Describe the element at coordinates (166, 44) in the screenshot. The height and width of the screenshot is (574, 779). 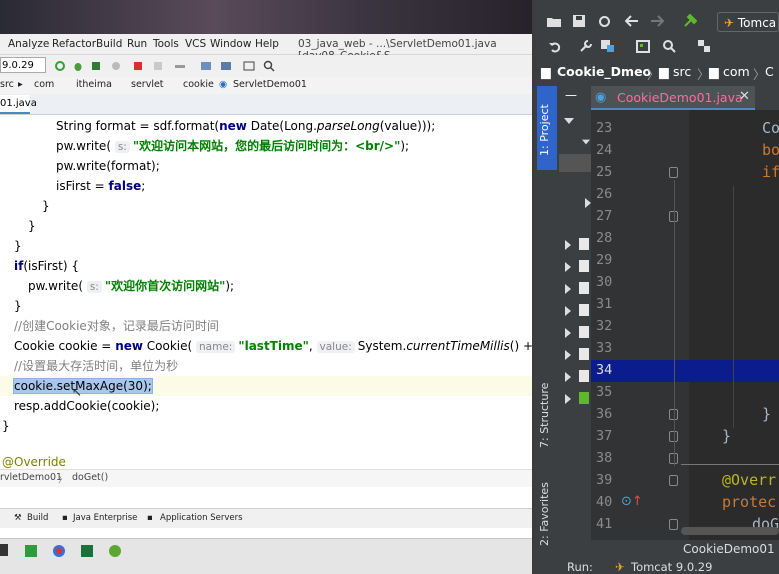
I see `menu-tools: Tools` at that location.